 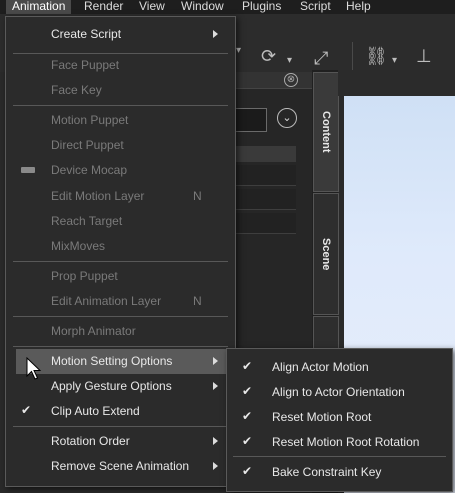 What do you see at coordinates (85, 65) in the screenshot?
I see `menu-item-label: Face Puppet` at bounding box center [85, 65].